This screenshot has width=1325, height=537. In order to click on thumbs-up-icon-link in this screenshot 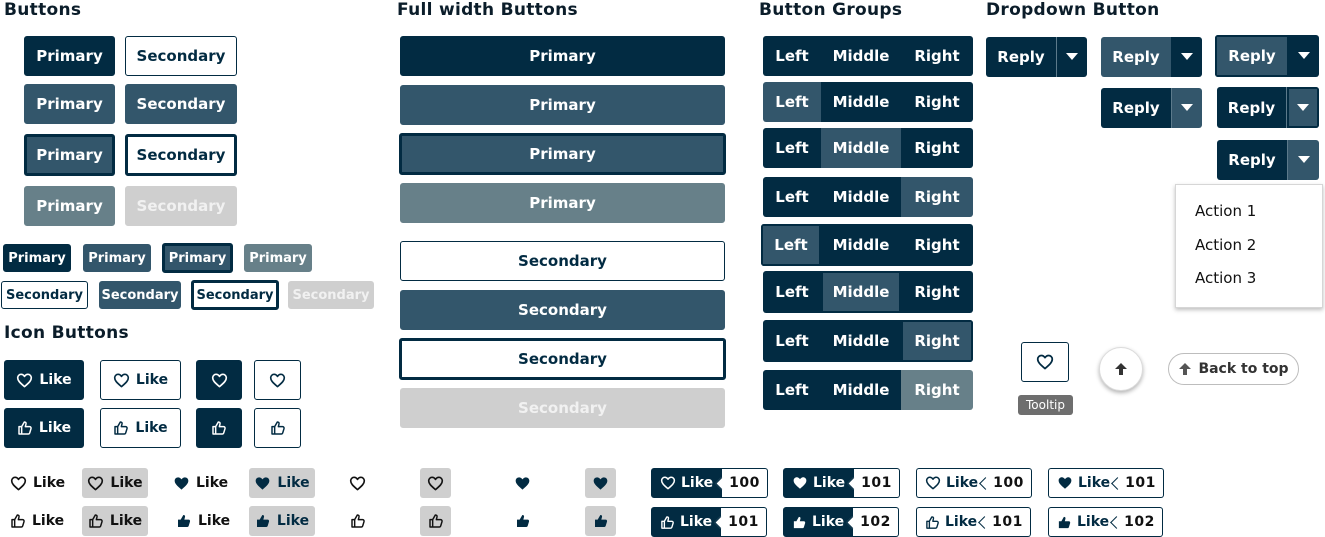, I will do `click(358, 521)`.